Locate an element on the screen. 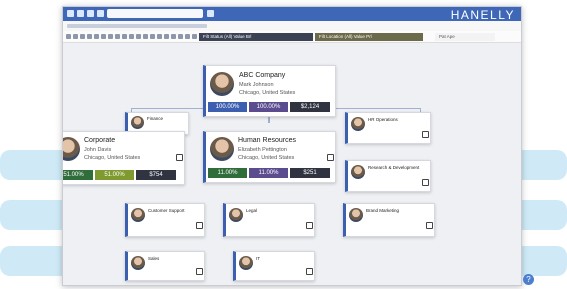  home-icon is located at coordinates (80, 13).